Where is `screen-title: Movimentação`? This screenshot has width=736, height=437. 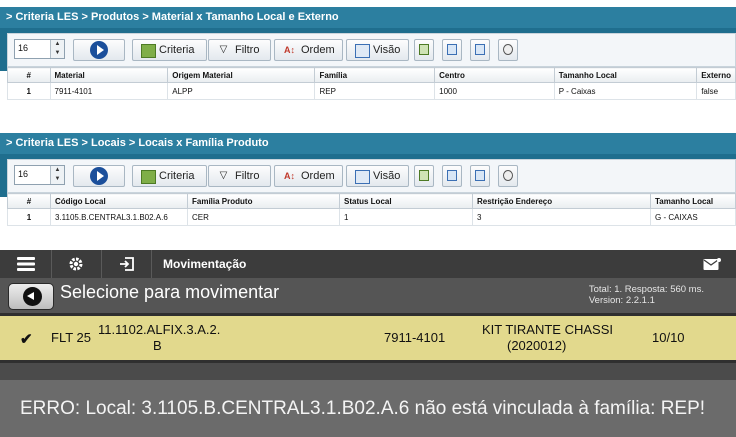
screen-title: Movimentação is located at coordinates (205, 264).